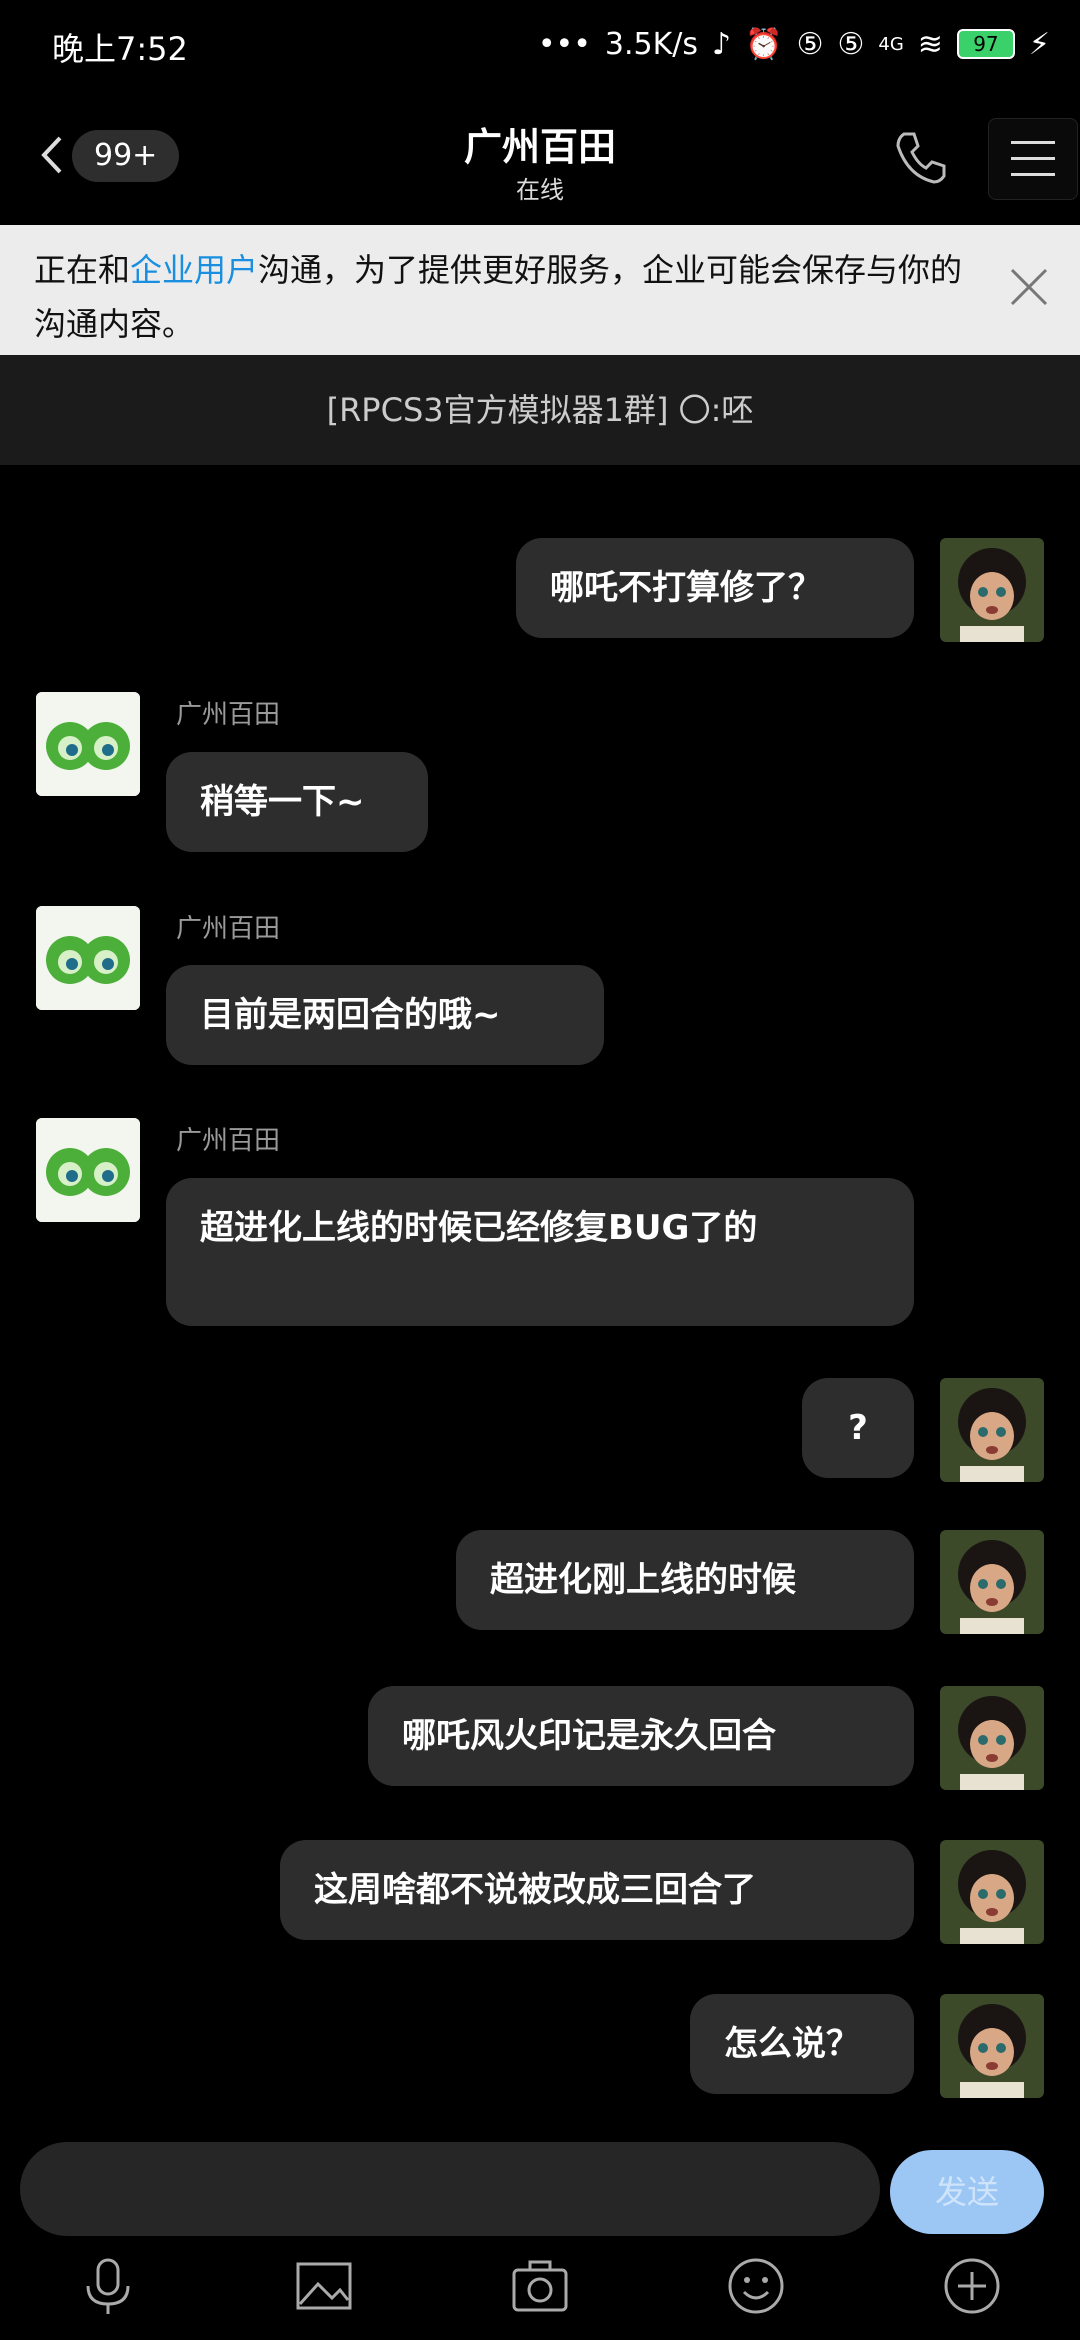 Image resolution: width=1080 pixels, height=2340 pixels. Describe the element at coordinates (930, 44) in the screenshot. I see `wifi-icon: ≋` at that location.